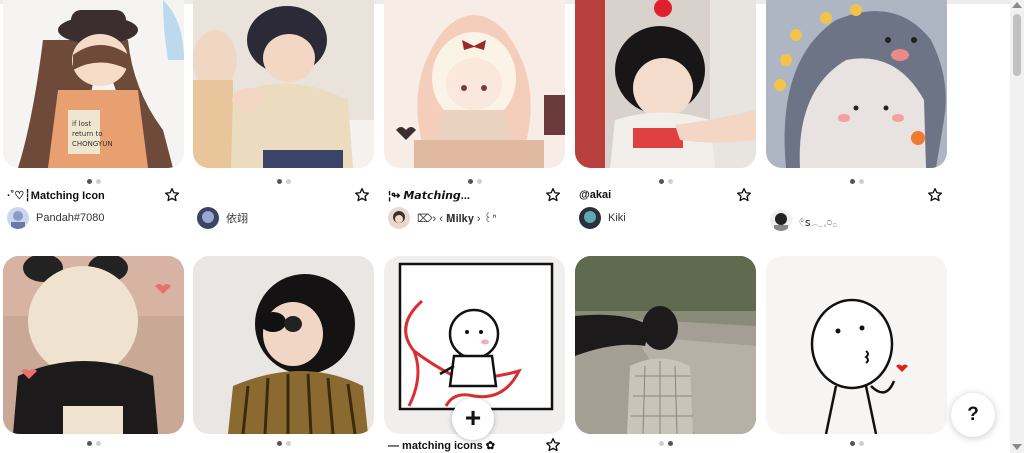 The width and height of the screenshot is (1024, 453). Describe the element at coordinates (237, 219) in the screenshot. I see `creator-name: 依翊` at that location.